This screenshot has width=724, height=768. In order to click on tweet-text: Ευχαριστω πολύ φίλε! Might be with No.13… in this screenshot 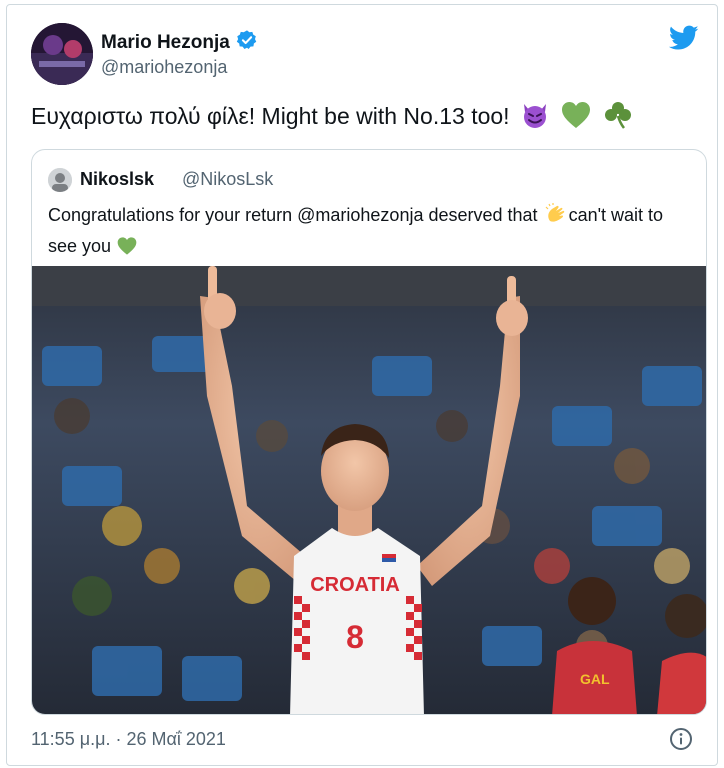, I will do `click(371, 119)`.